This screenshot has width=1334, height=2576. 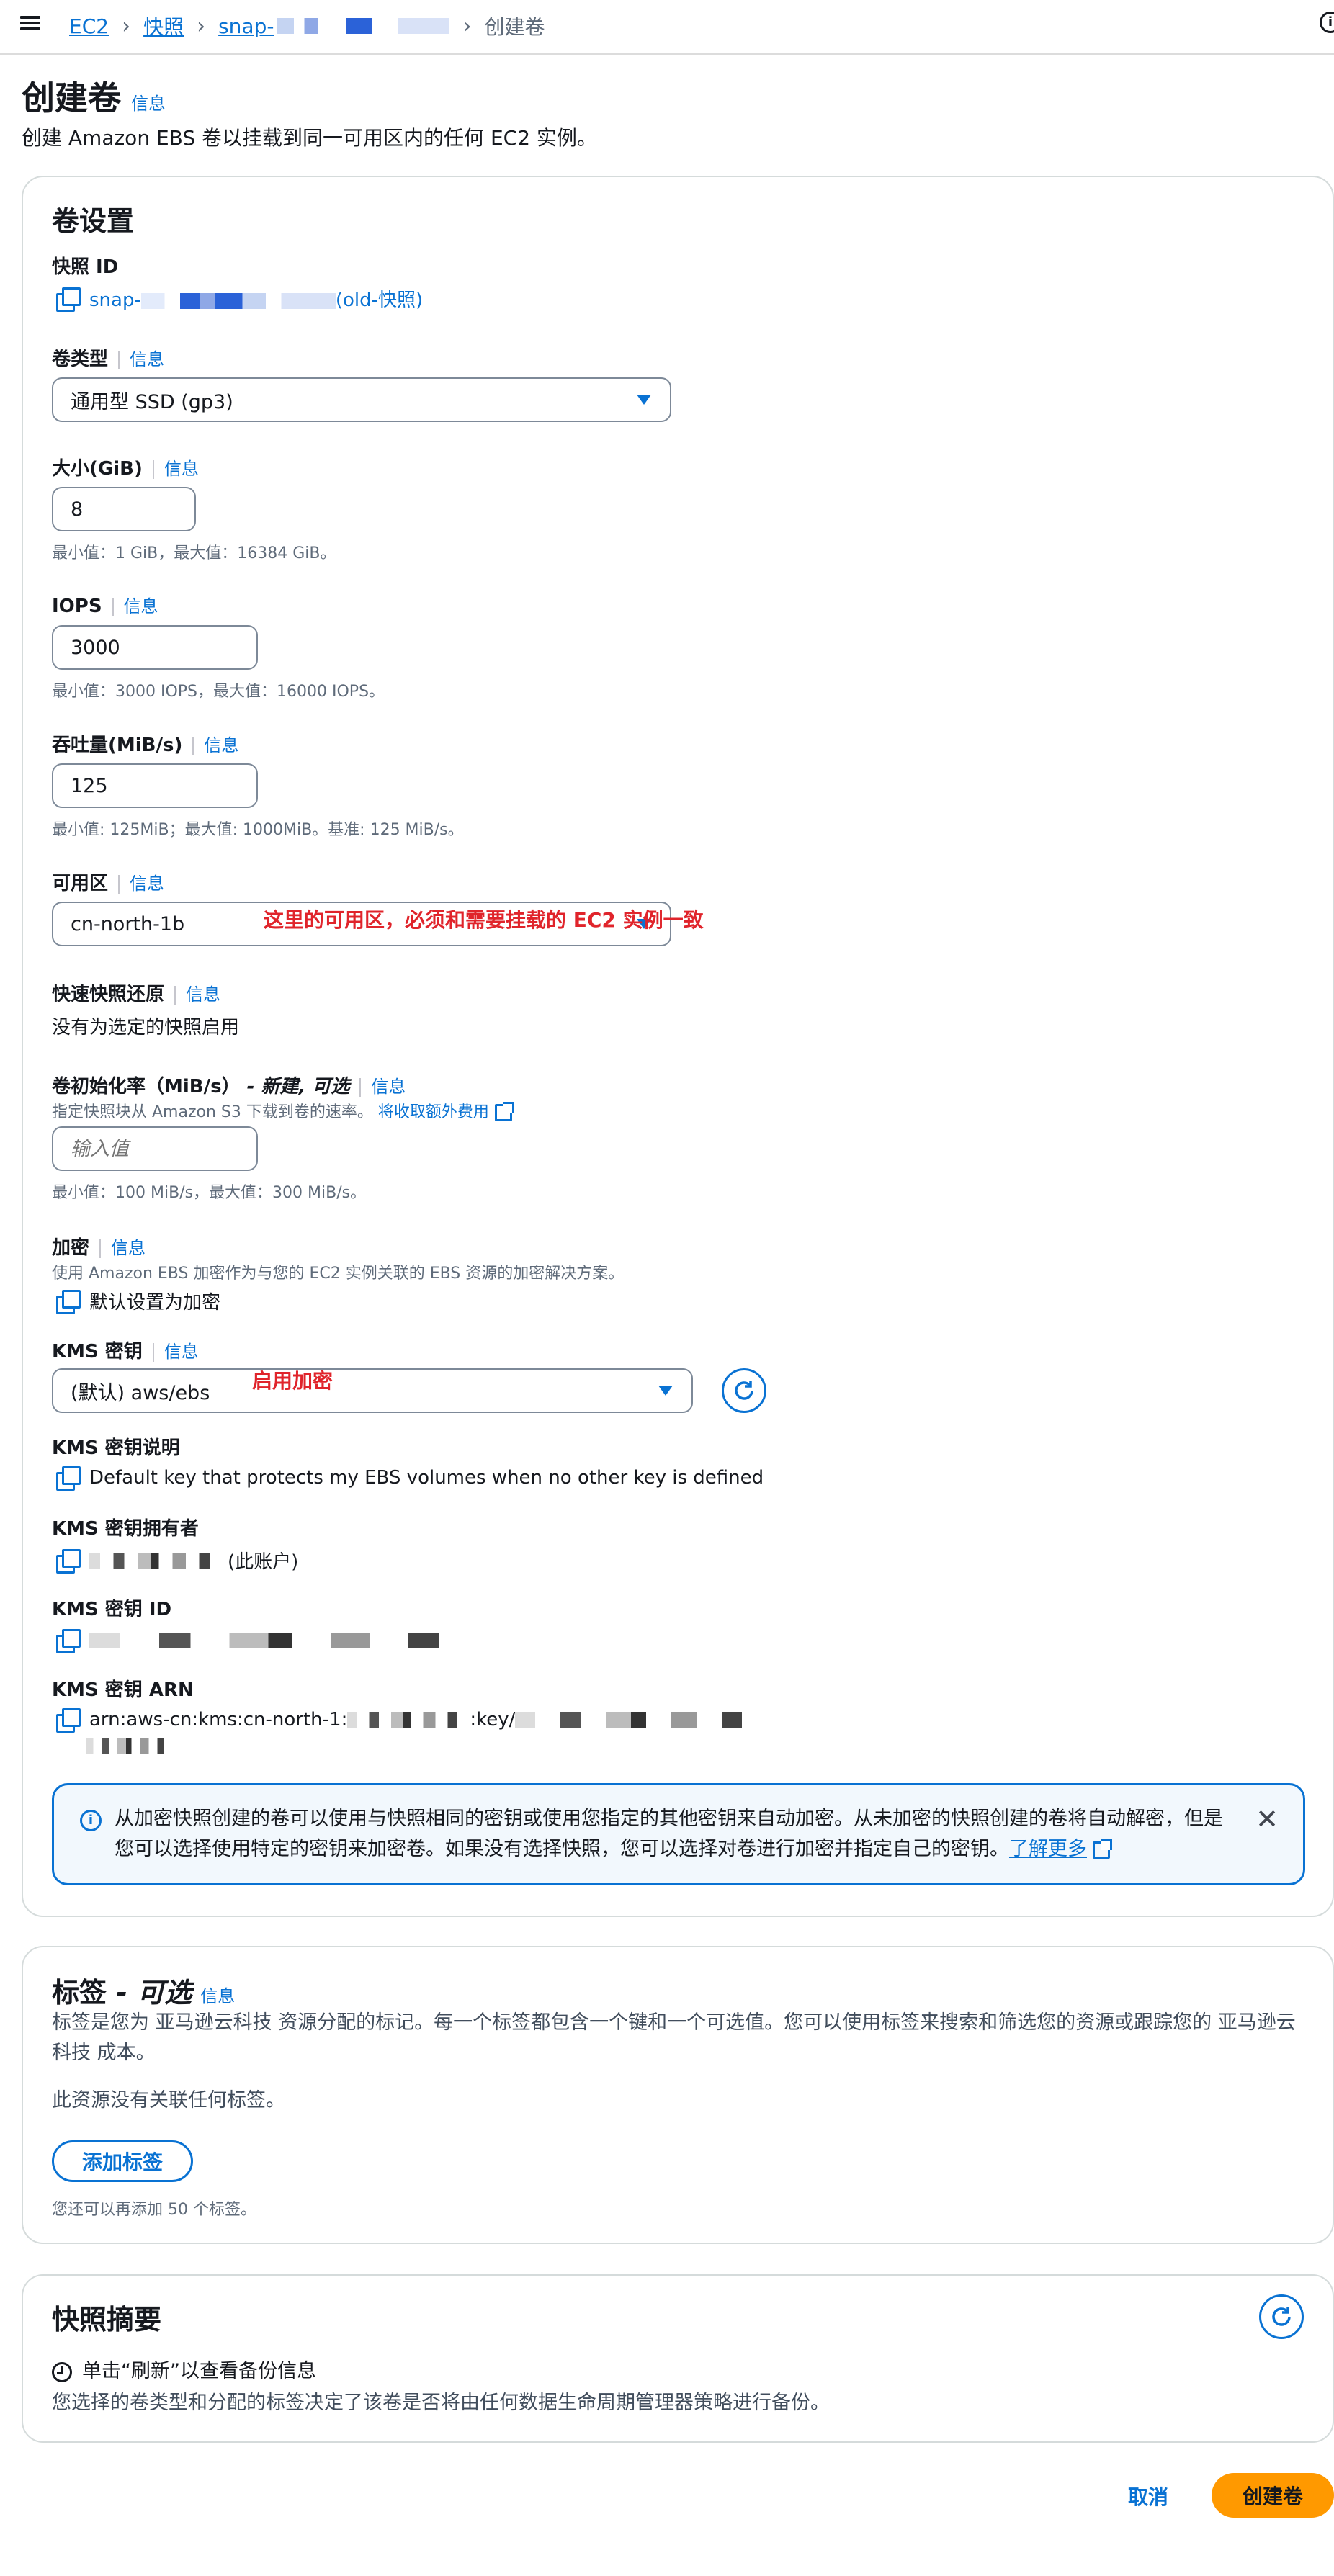 What do you see at coordinates (163, 26) in the screenshot?
I see `breadcrumb-snapshots-link: 快照` at bounding box center [163, 26].